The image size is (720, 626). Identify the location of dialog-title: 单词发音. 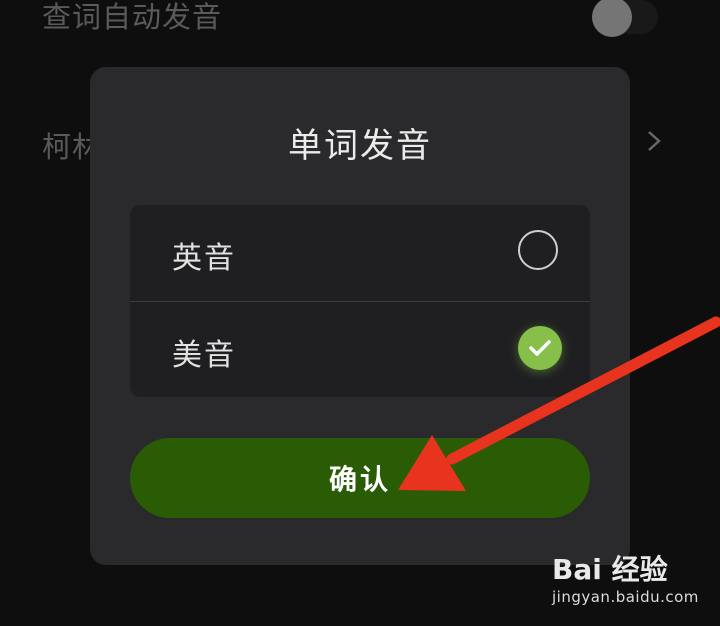
(360, 146).